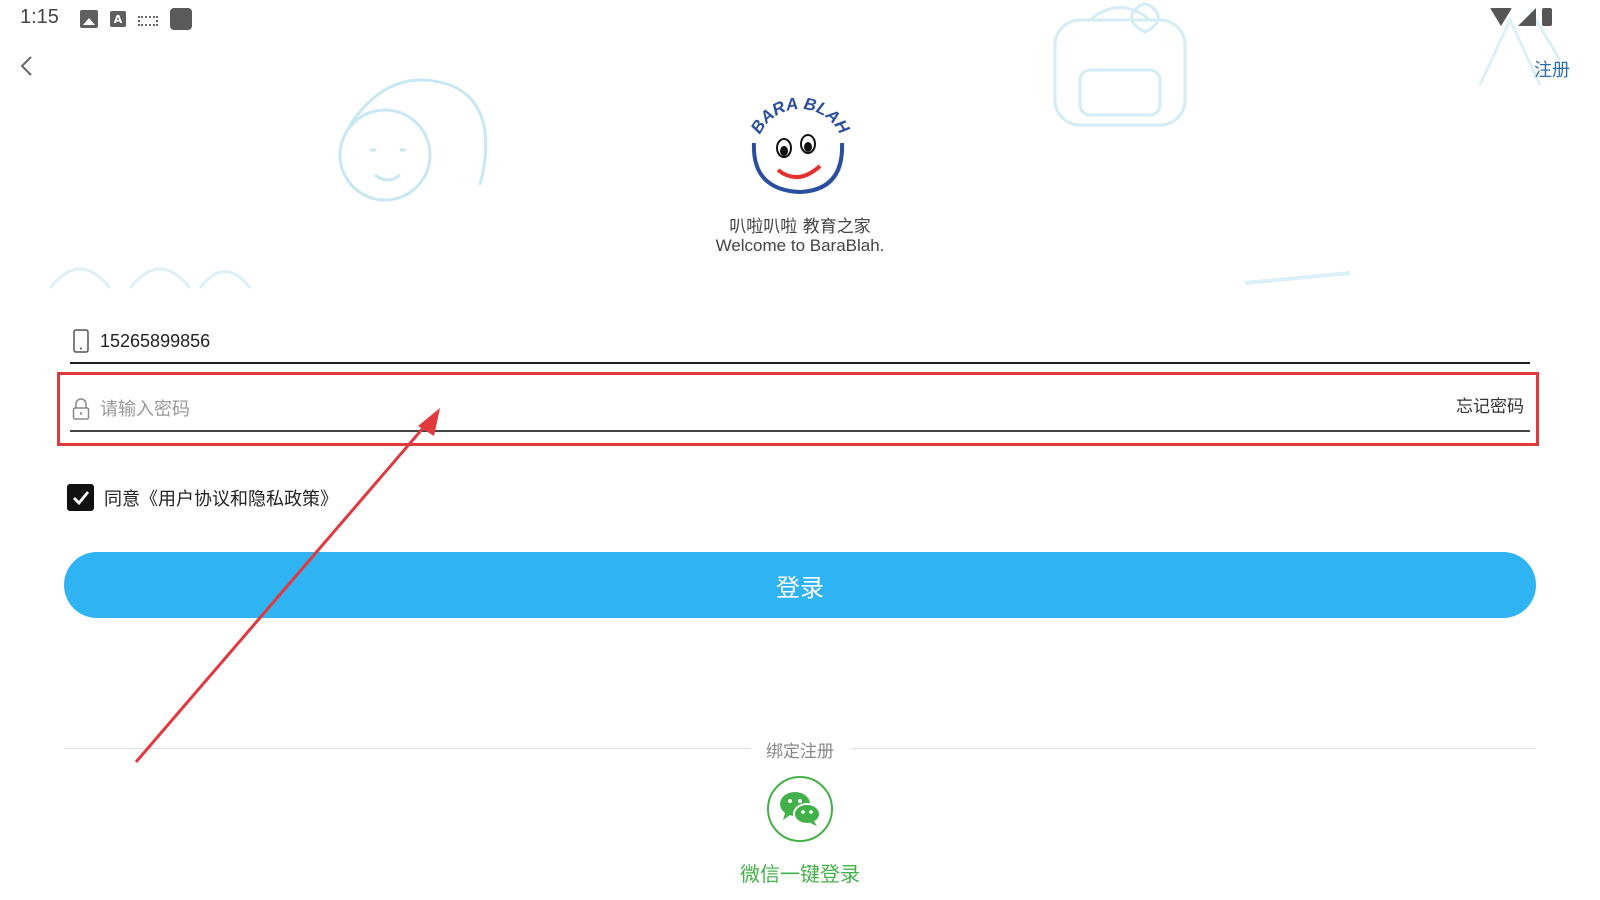 The height and width of the screenshot is (900, 1600). I want to click on chevron-left-icon, so click(26, 66).